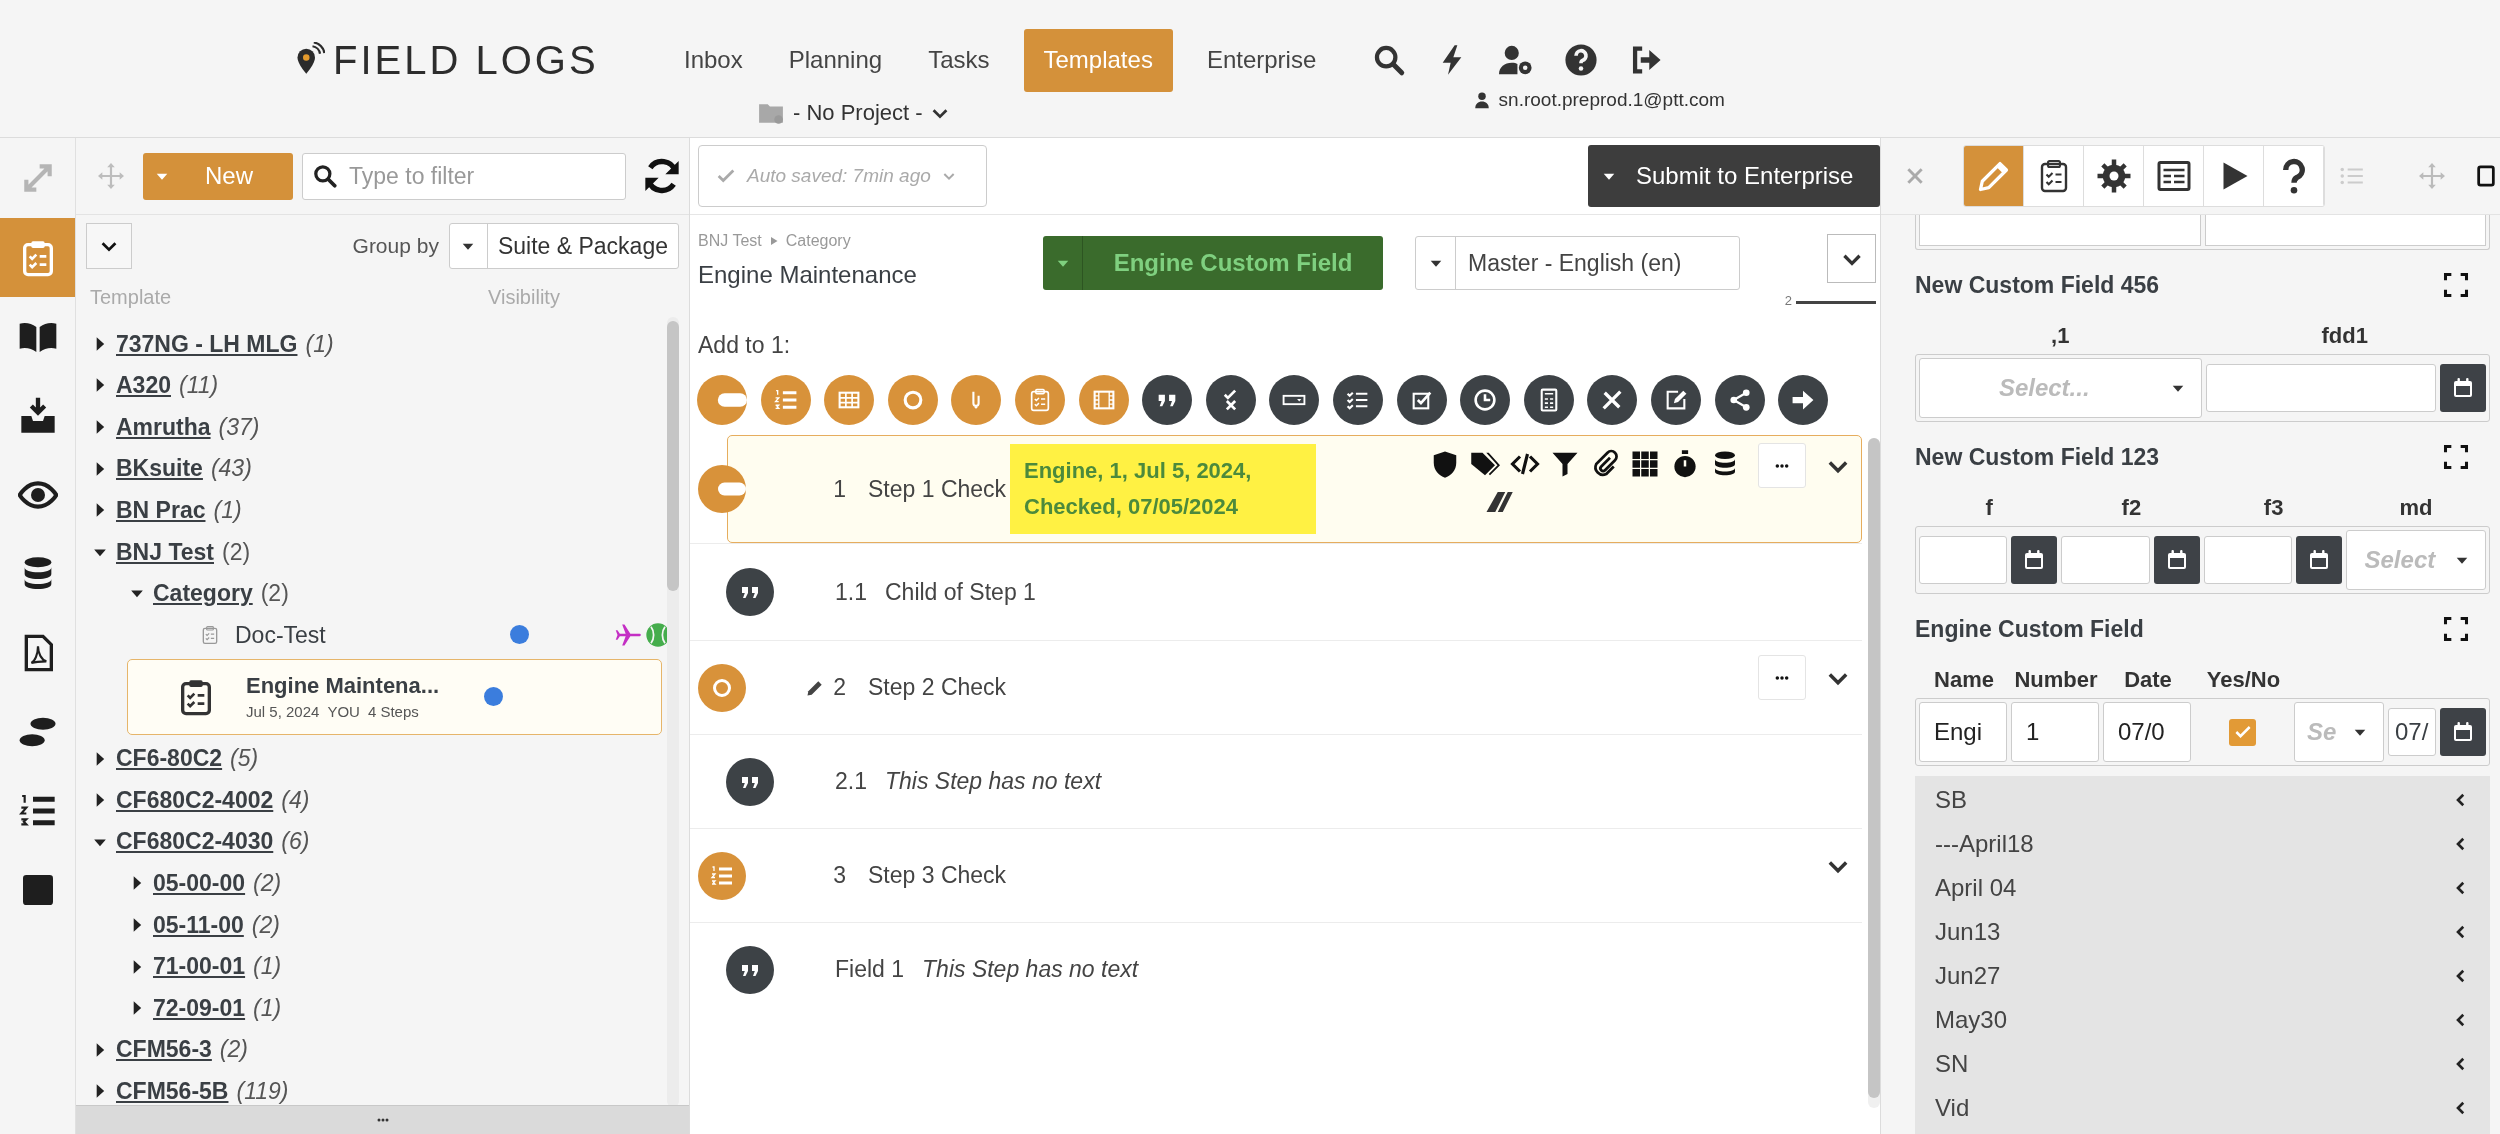 This screenshot has width=2500, height=1134. What do you see at coordinates (2202, 888) in the screenshot?
I see `list-item: April 04` at bounding box center [2202, 888].